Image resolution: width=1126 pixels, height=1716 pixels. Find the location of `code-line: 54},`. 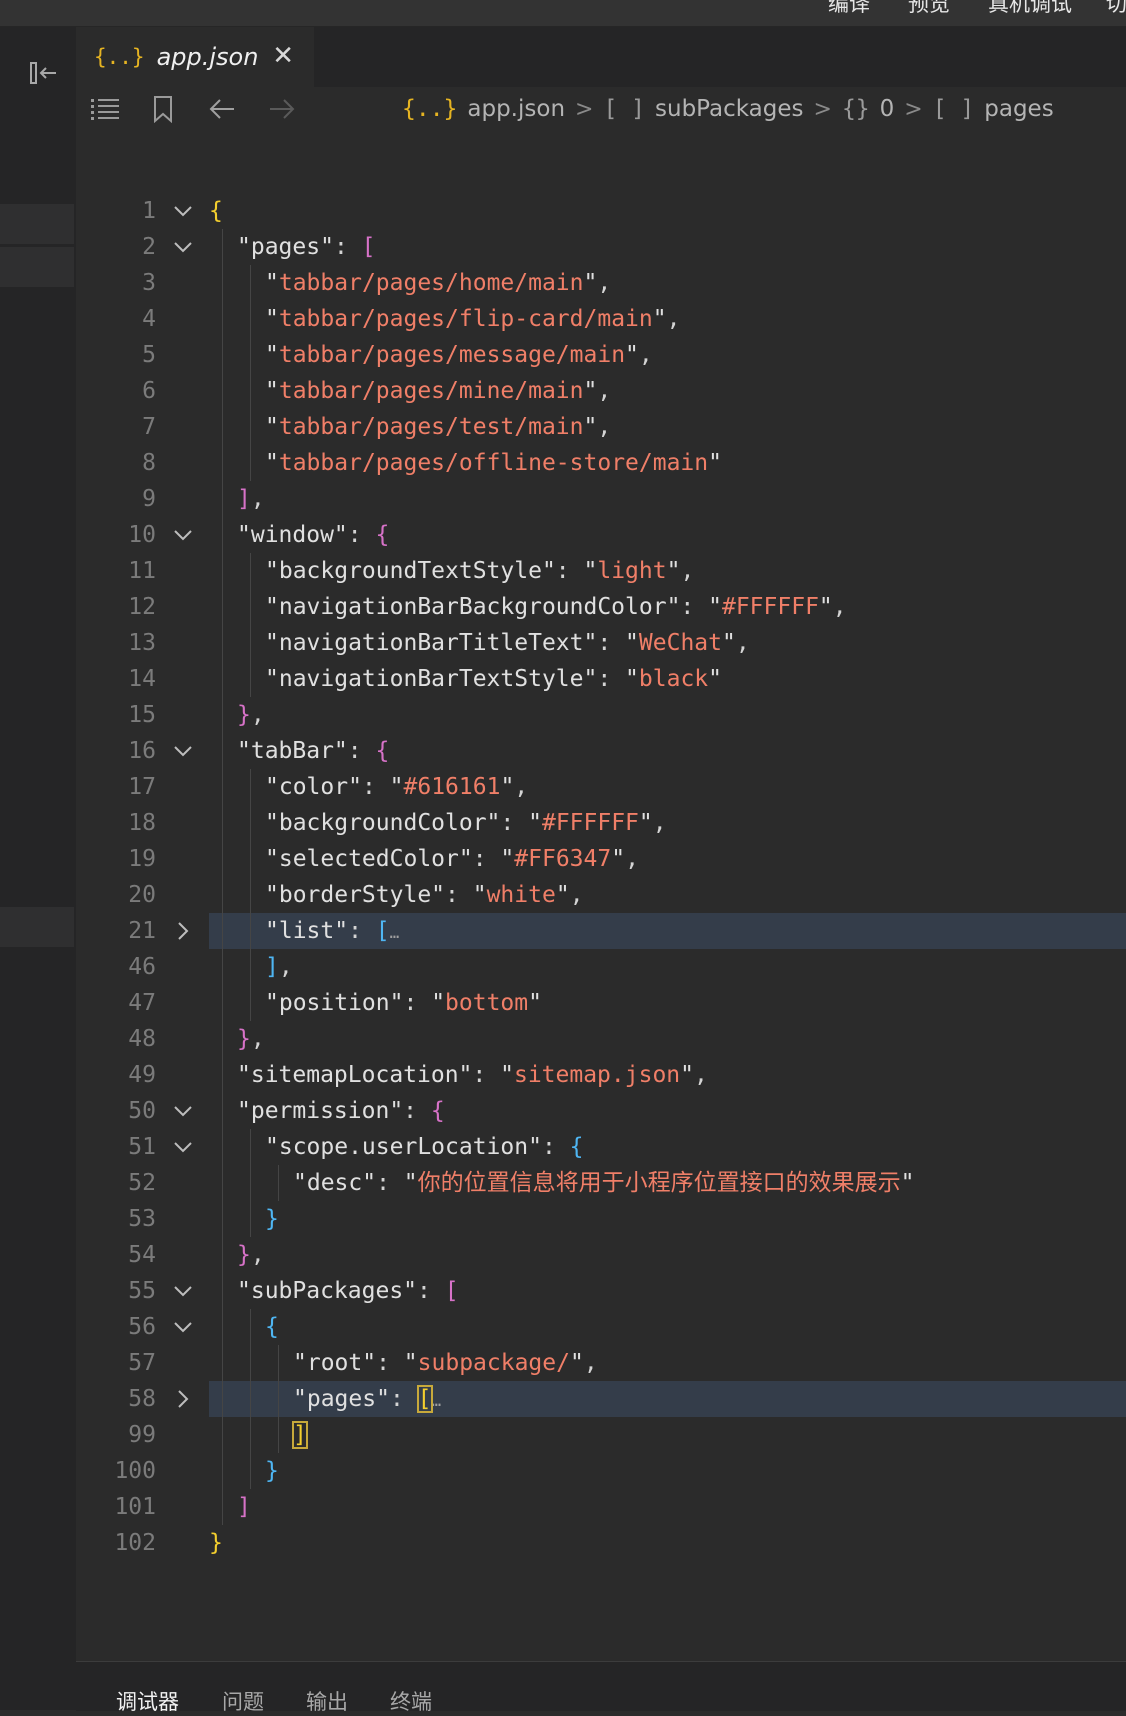

code-line: 54}, is located at coordinates (601, 1255).